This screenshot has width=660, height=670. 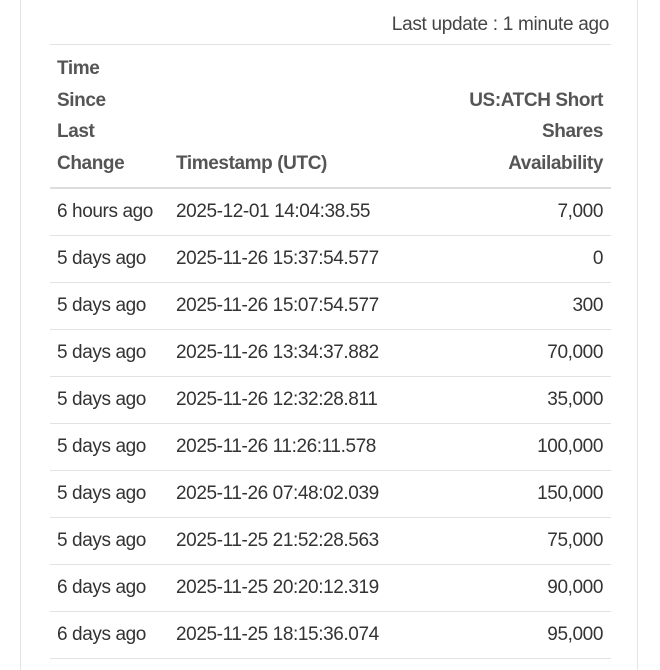 I want to click on cell-timestamp: 2025-11-26 15:07:54.577, so click(x=294, y=306).